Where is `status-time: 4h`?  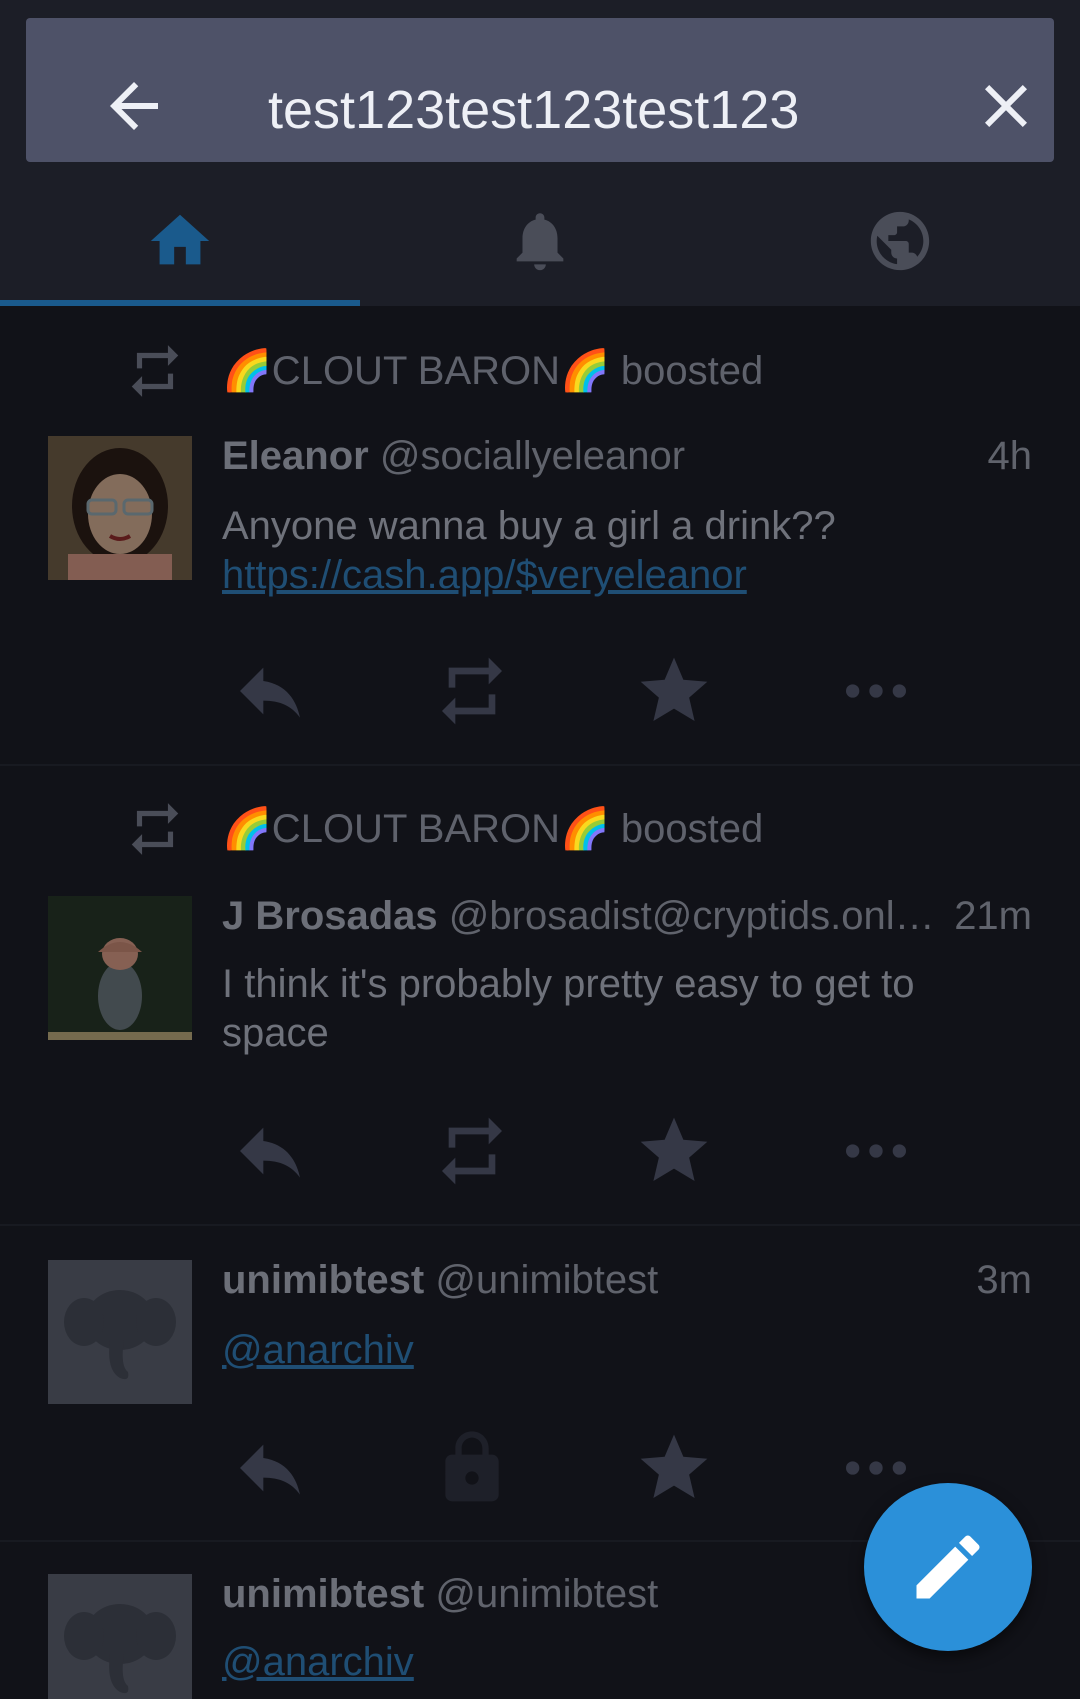 status-time: 4h is located at coordinates (1010, 456).